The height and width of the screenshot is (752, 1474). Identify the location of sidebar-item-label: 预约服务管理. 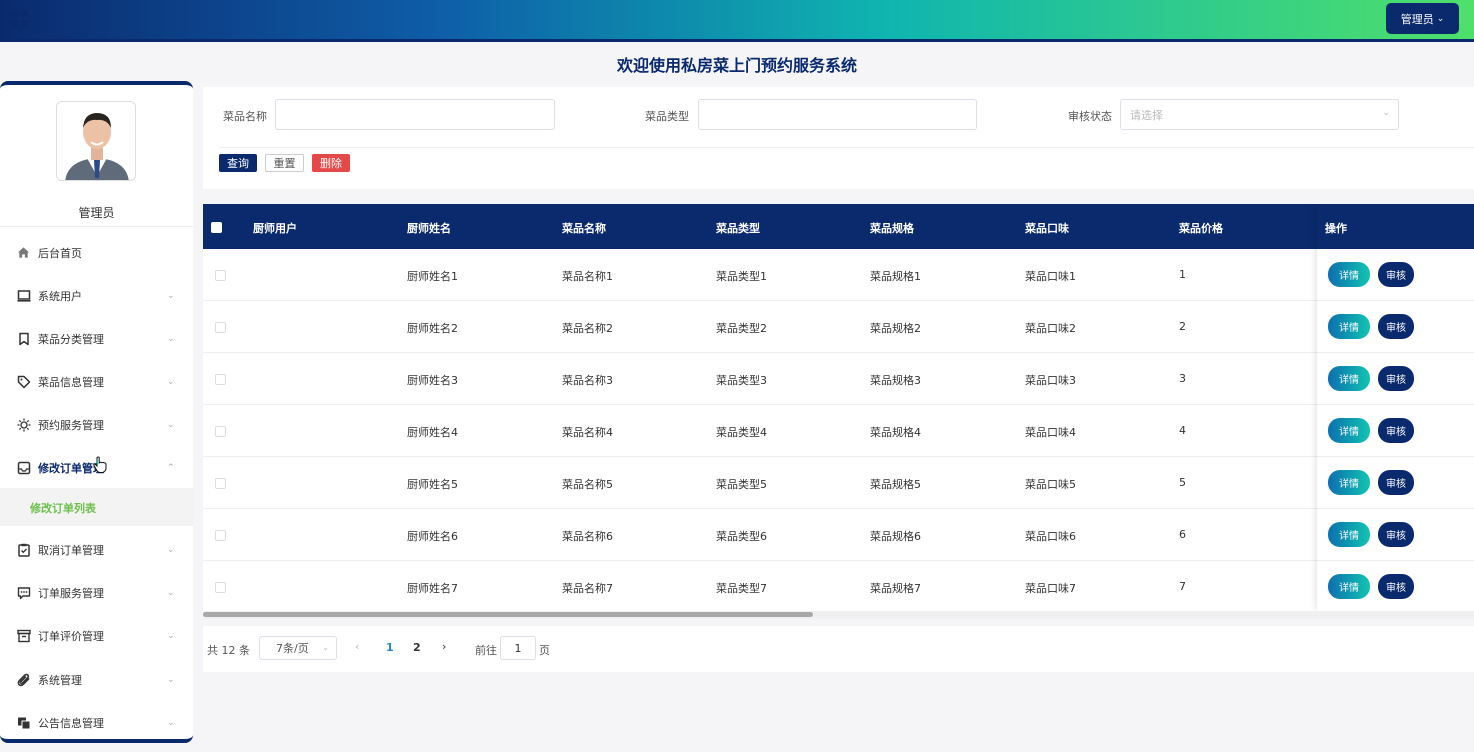
(71, 425).